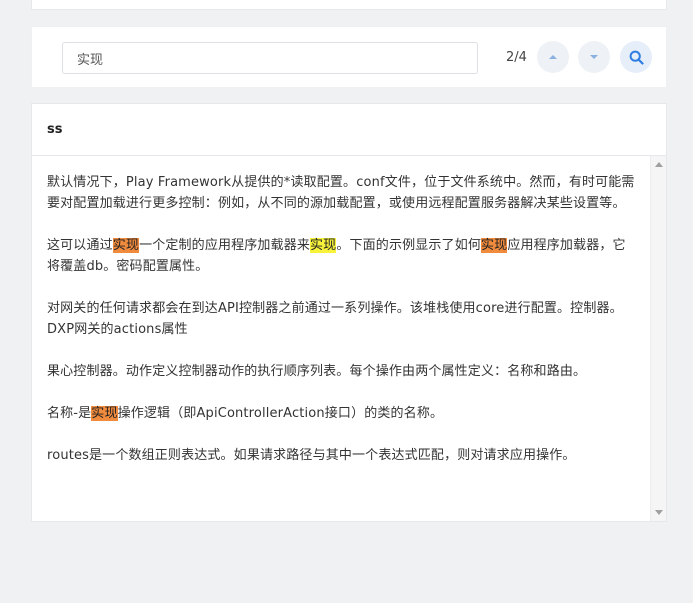  I want to click on previous-panel-edge, so click(349, 5).